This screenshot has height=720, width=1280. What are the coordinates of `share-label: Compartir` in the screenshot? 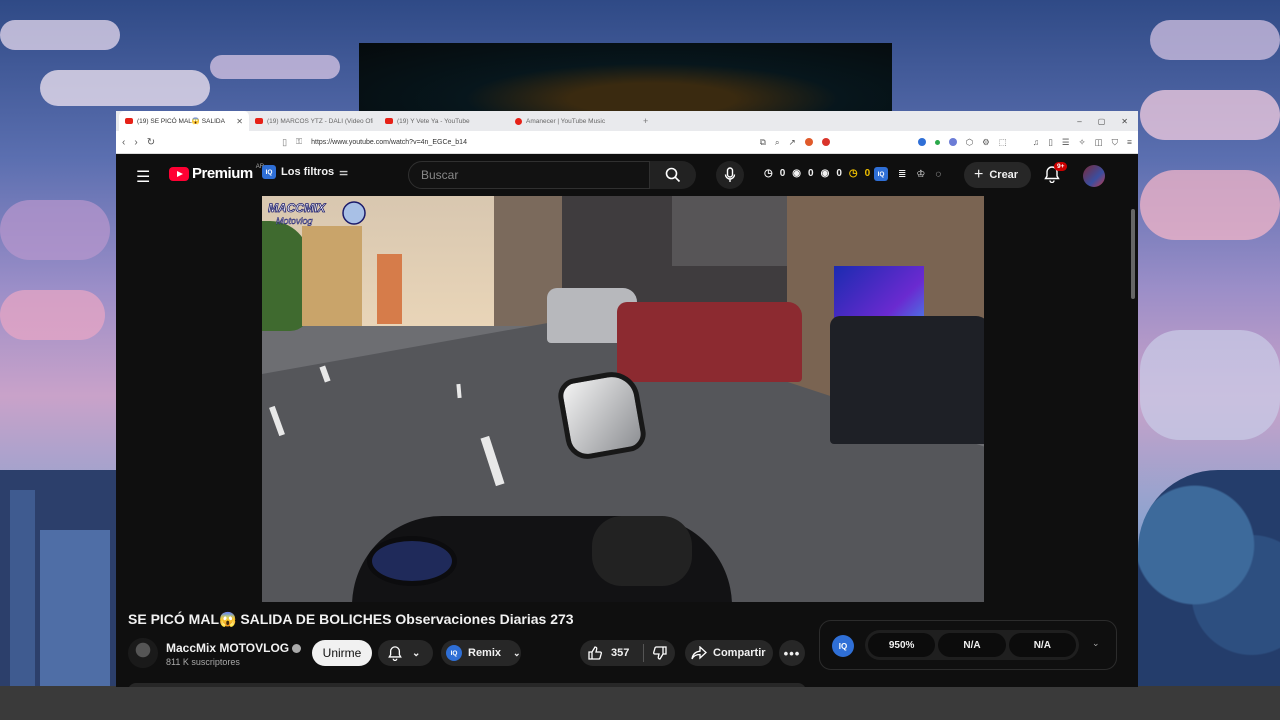 It's located at (739, 653).